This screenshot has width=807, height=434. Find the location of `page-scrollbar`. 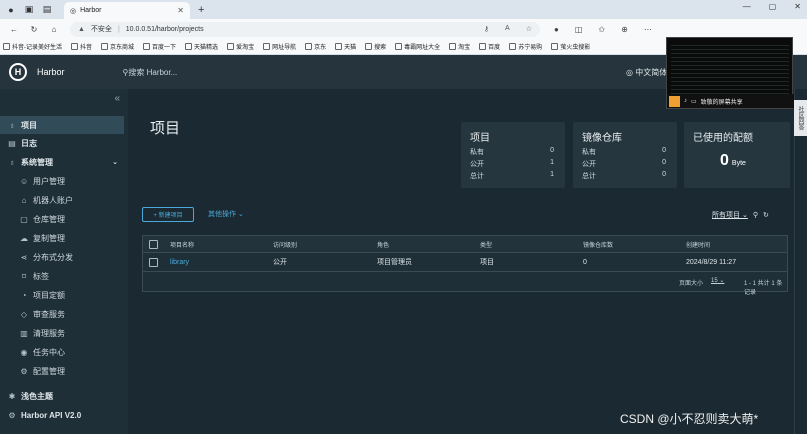

page-scrollbar is located at coordinates (800, 261).